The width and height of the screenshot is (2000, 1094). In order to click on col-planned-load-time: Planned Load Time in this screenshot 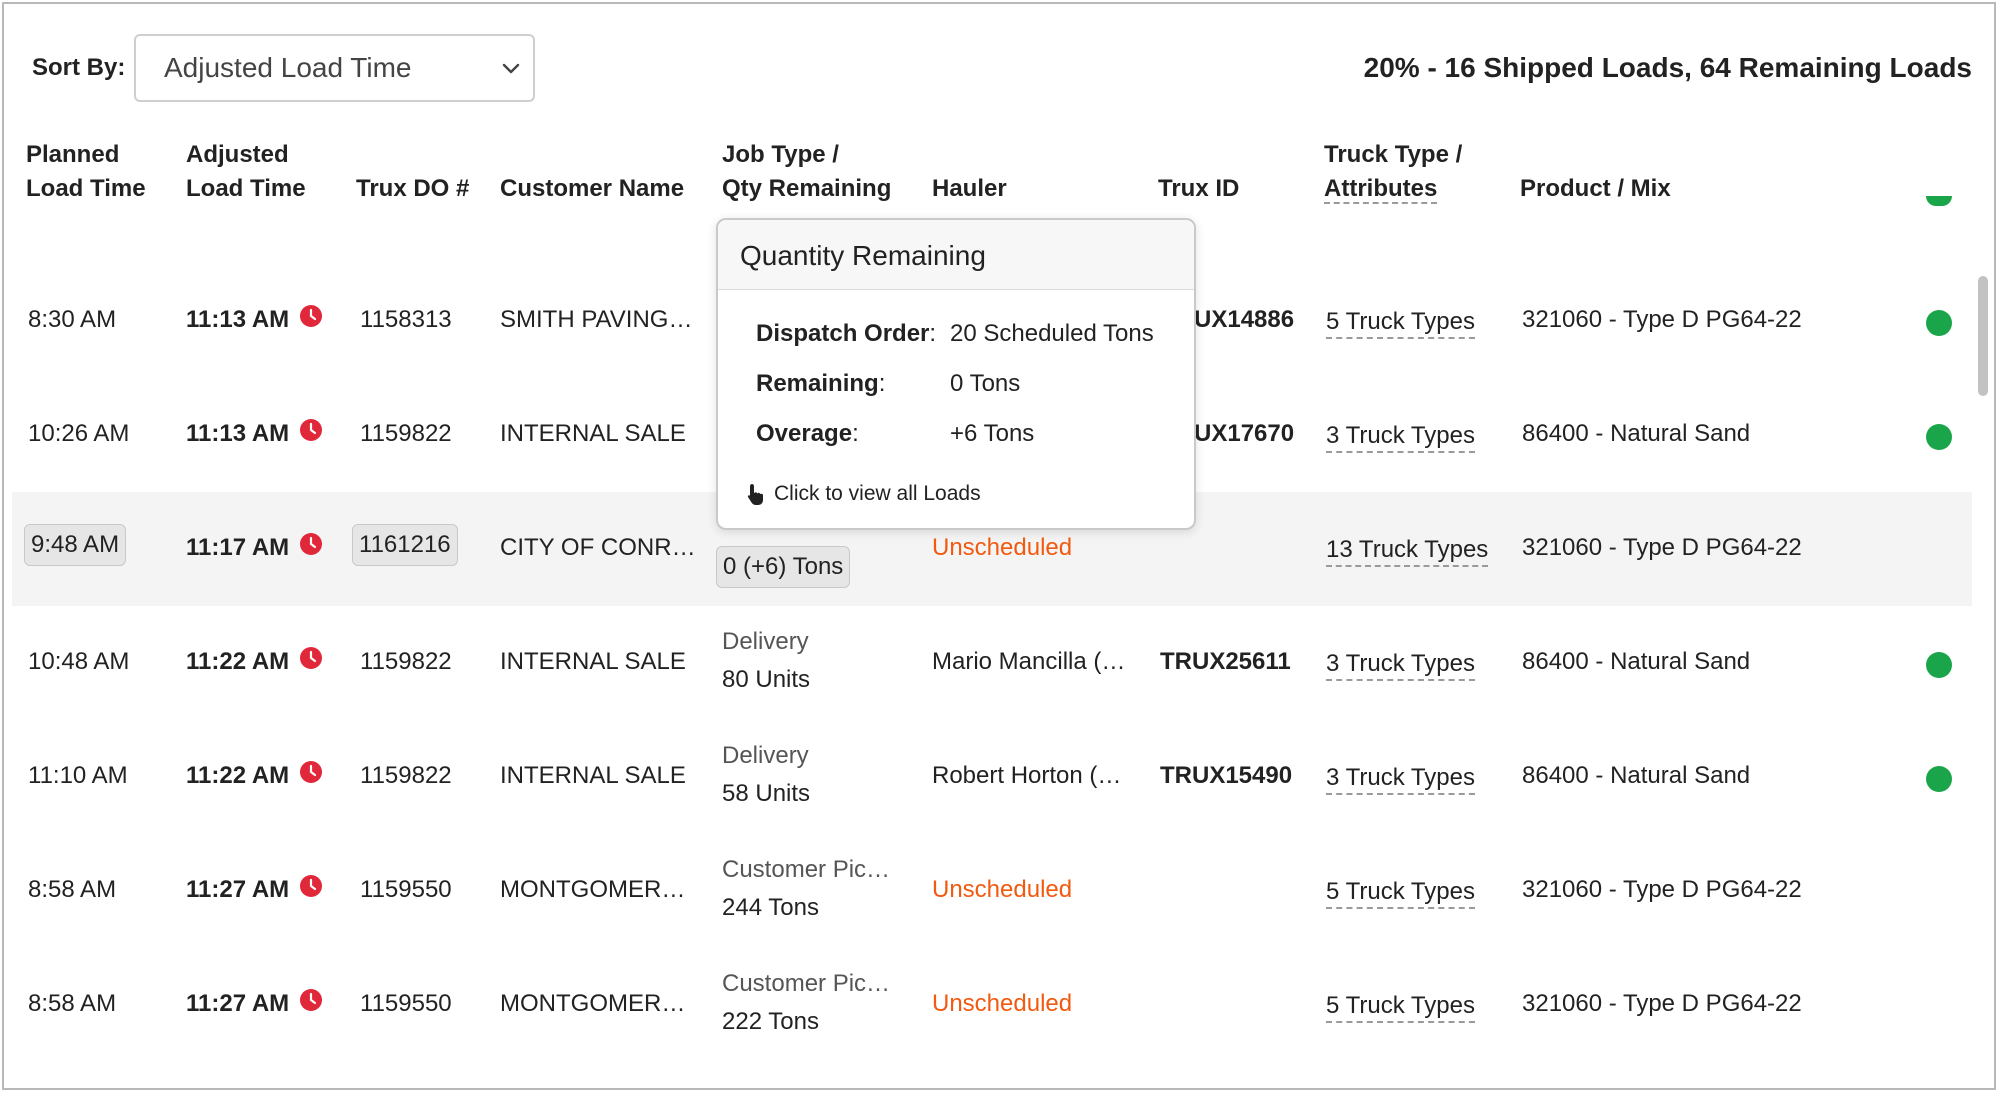, I will do `click(86, 172)`.